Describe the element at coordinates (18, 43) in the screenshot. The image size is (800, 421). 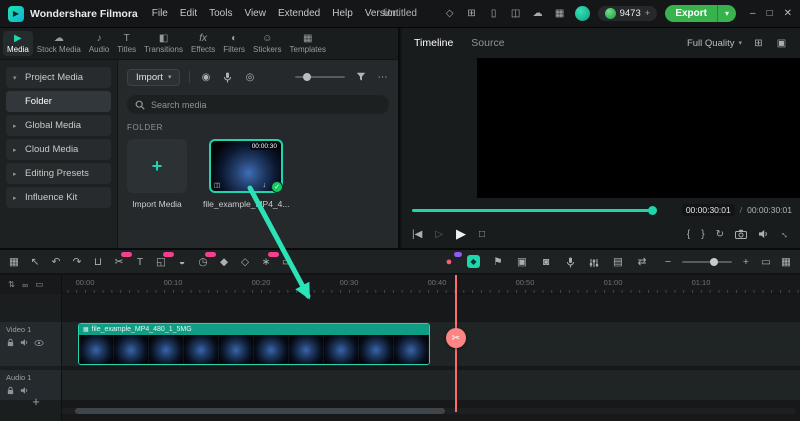
I see `tab-media: ▶ Media` at that location.